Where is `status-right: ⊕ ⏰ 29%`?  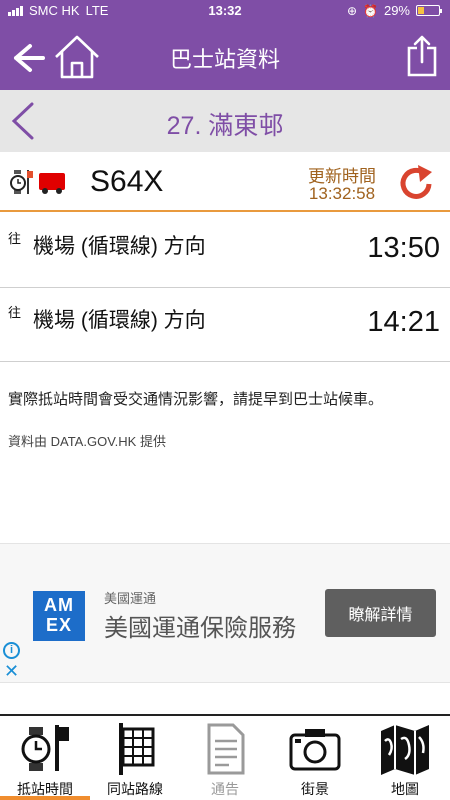
status-right: ⊕ ⏰ 29% is located at coordinates (394, 10).